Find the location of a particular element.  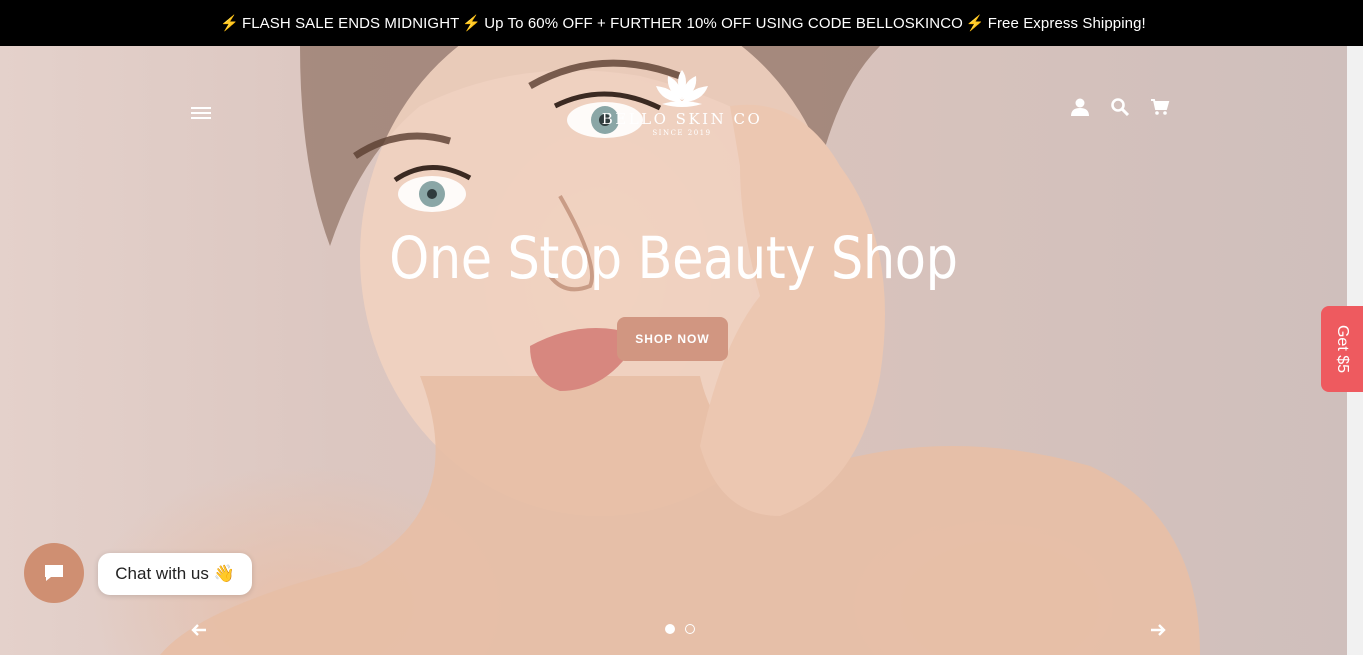

slide-previous-arrow-icon is located at coordinates (199, 630).